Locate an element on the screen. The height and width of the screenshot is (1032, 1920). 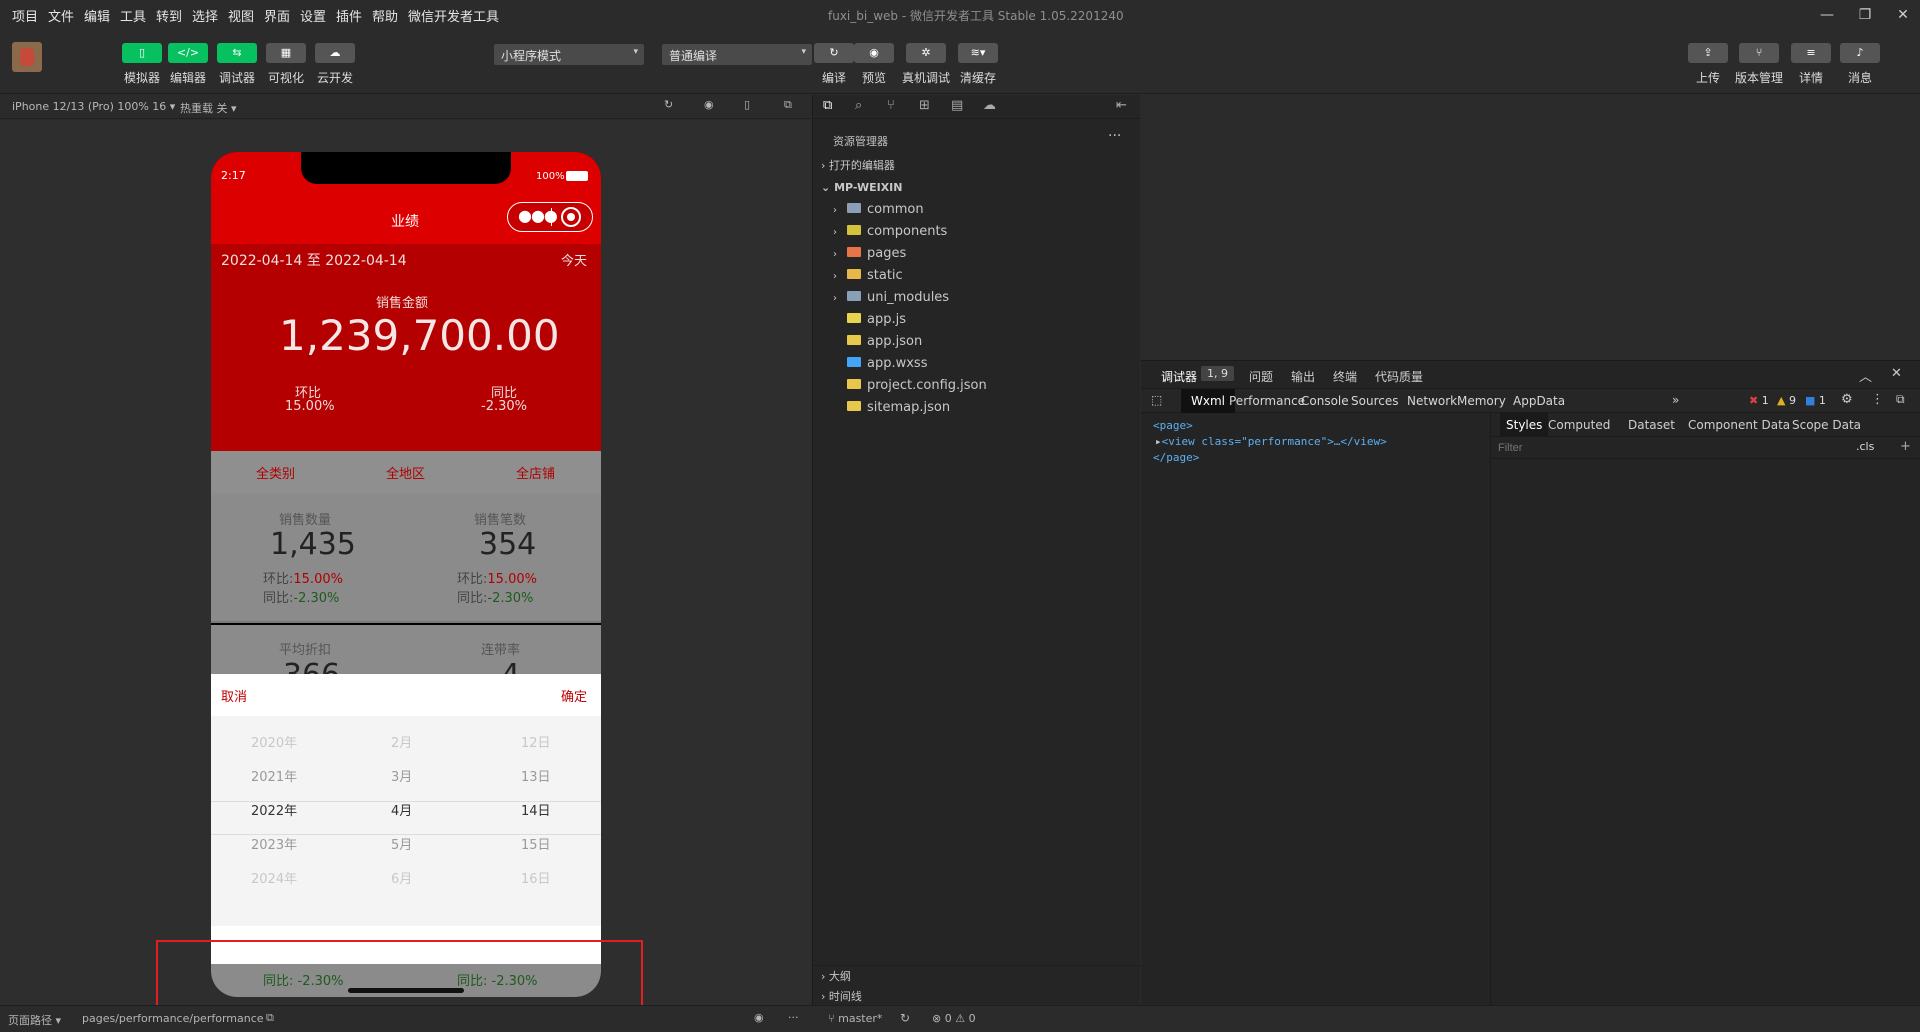
device-icon: ▯ is located at coordinates (747, 104).